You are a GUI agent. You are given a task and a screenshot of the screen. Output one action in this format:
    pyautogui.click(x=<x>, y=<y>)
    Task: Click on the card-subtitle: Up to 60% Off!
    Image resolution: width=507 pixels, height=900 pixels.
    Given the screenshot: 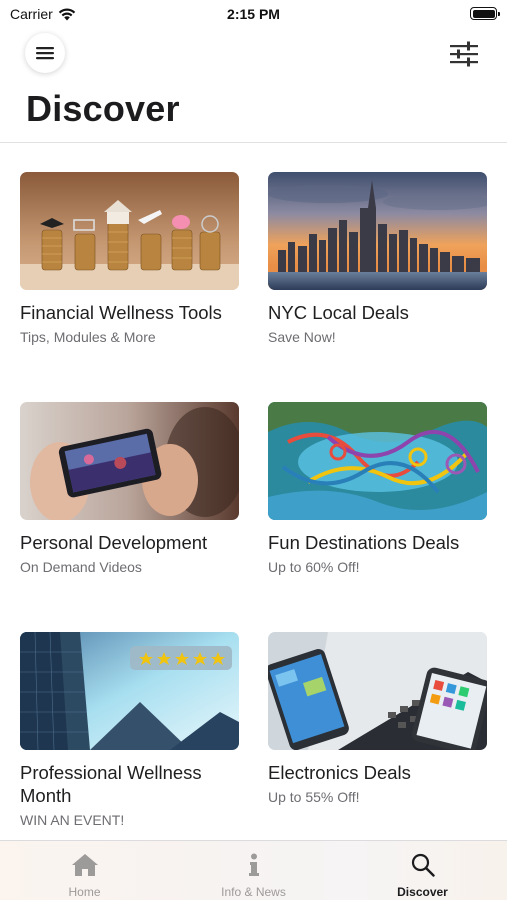 What is the action you would take?
    pyautogui.click(x=314, y=567)
    